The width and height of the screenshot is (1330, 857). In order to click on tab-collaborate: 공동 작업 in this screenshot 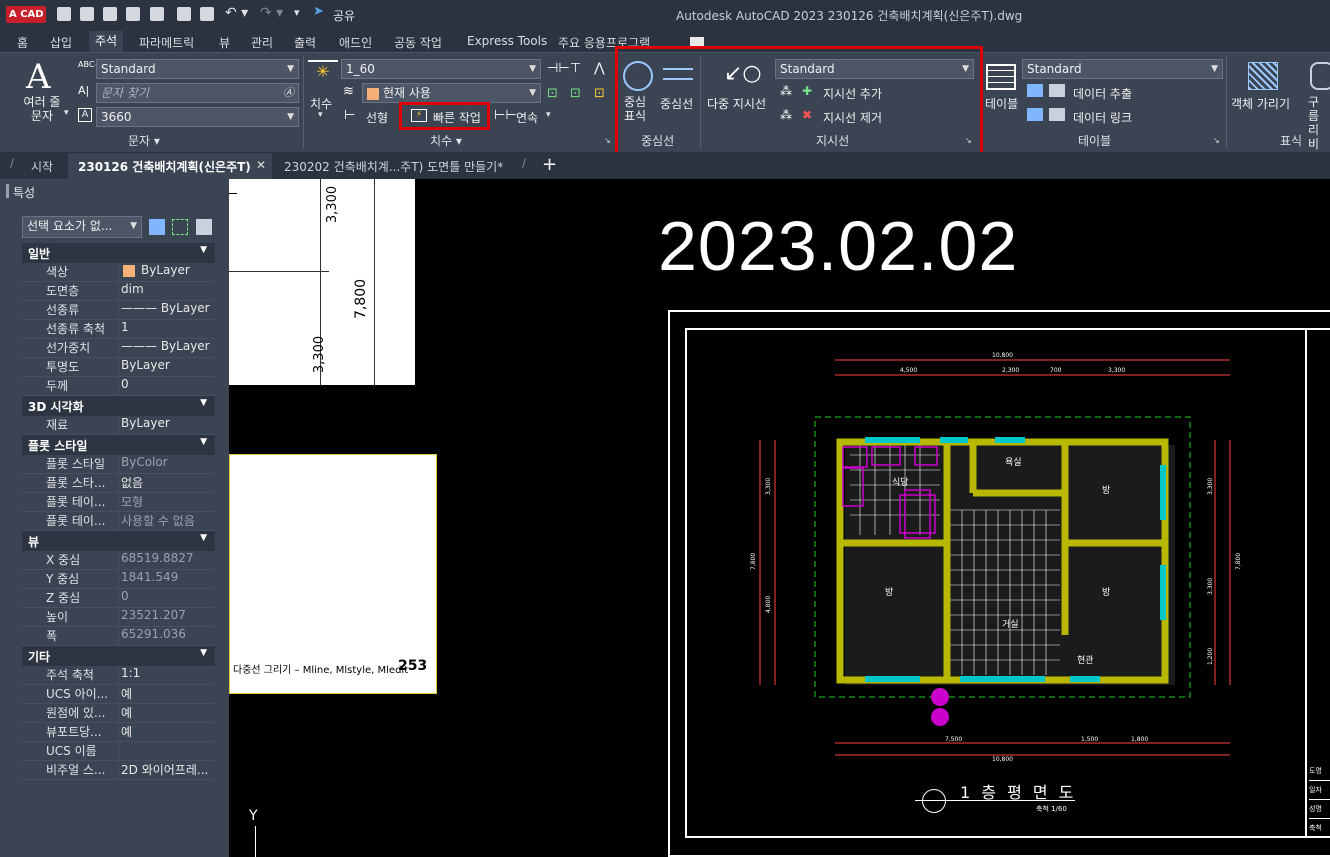, I will do `click(418, 42)`.